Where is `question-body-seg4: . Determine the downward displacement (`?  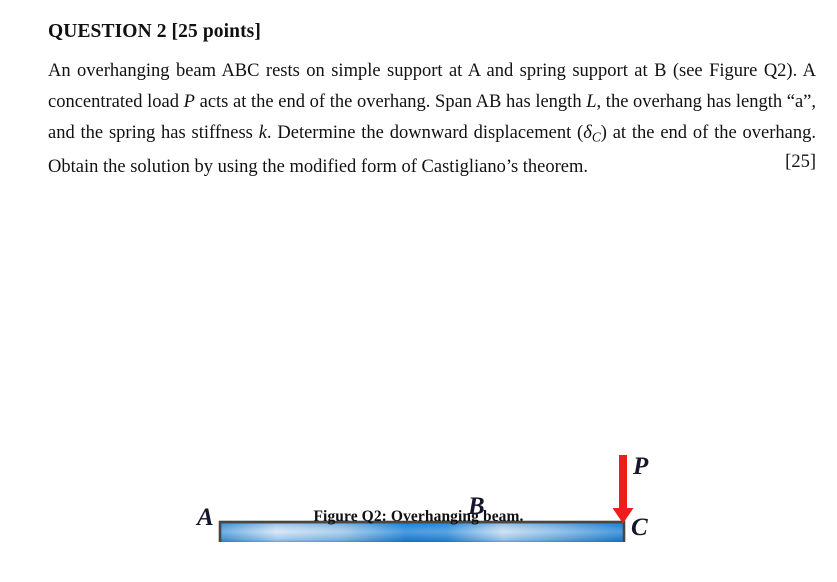
question-body-seg4: . Determine the downward displacement ( is located at coordinates (425, 132).